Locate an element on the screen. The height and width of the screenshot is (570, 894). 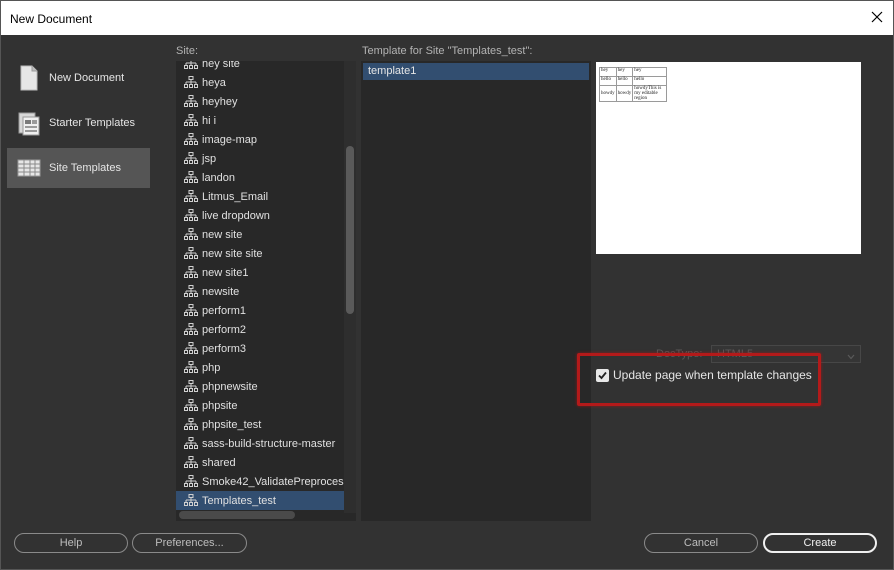
site-label: Site: is located at coordinates (187, 51).